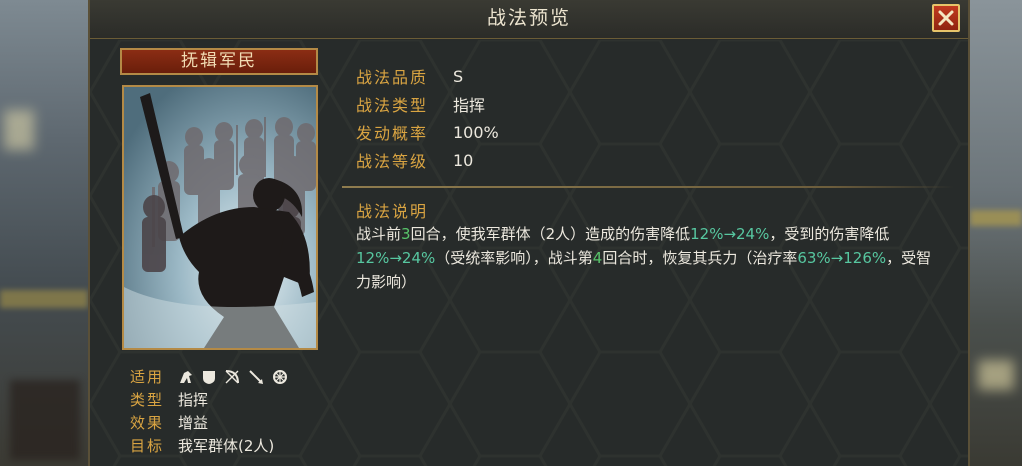  I want to click on close-button, so click(946, 18).